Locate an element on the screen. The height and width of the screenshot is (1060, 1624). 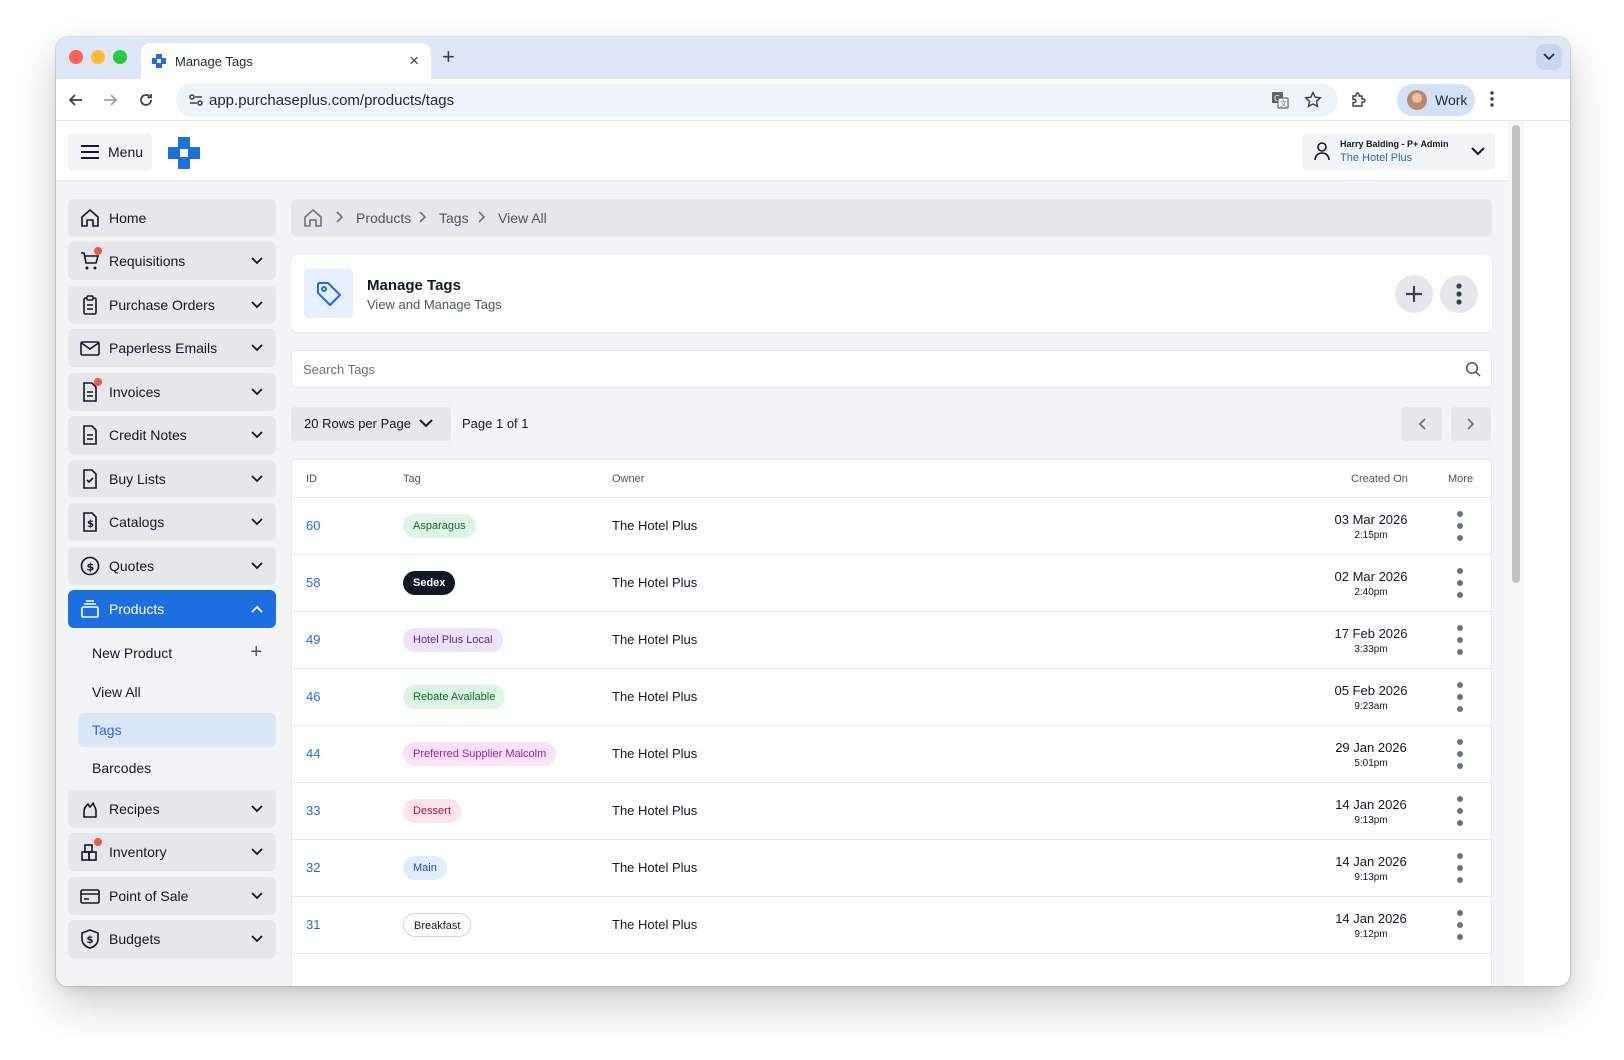
search-input is located at coordinates (867, 369).